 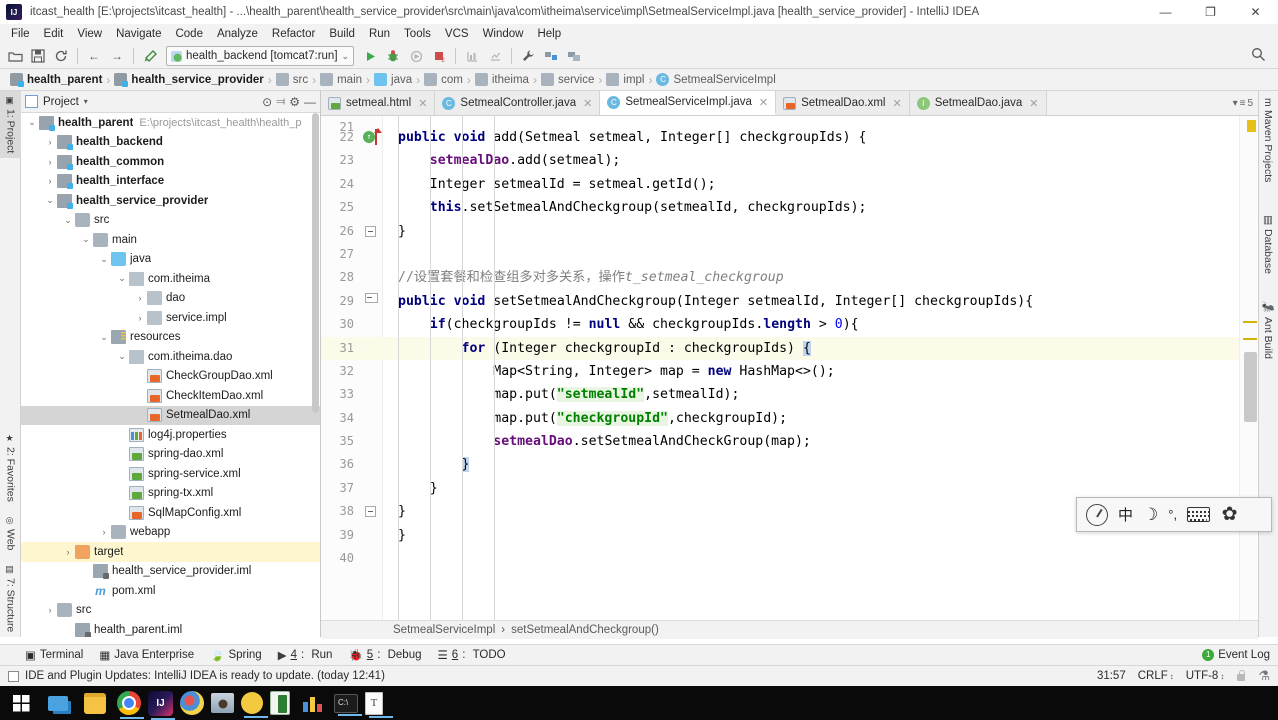 What do you see at coordinates (130, 705) in the screenshot?
I see `chrome-icon` at bounding box center [130, 705].